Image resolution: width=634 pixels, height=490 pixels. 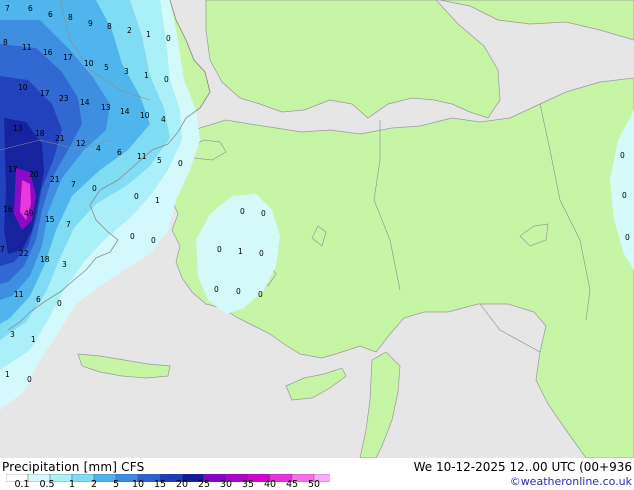 What do you see at coordinates (226, 484) in the screenshot?
I see `legend-tick-label: 30` at bounding box center [226, 484].